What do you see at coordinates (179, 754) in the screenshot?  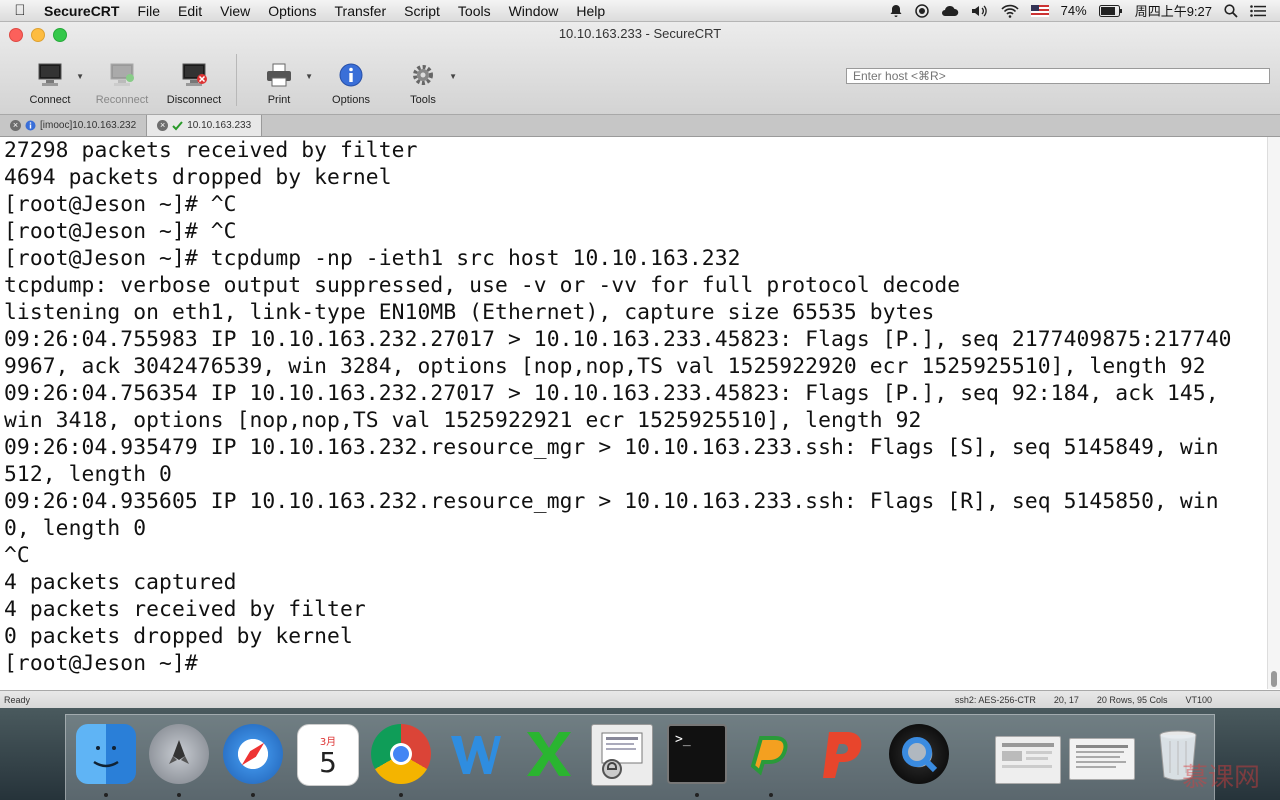 I see `launchpad-icon` at bounding box center [179, 754].